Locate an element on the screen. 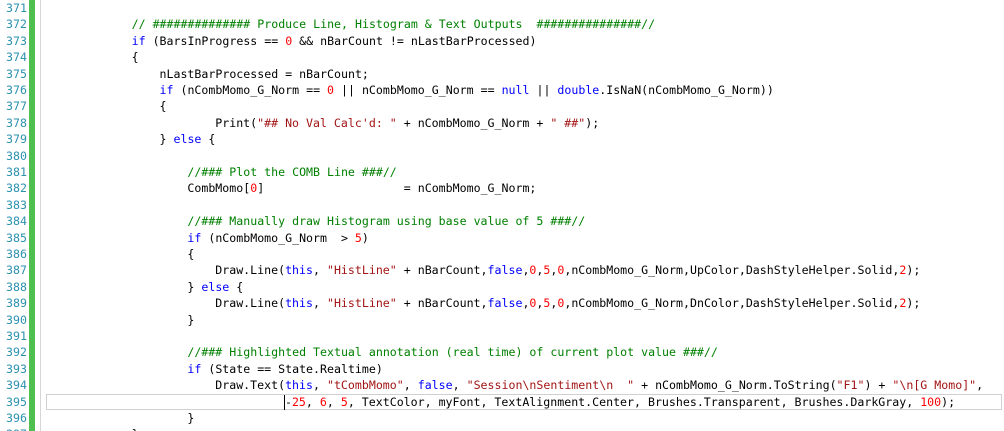  code-token: 6 is located at coordinates (323, 401).